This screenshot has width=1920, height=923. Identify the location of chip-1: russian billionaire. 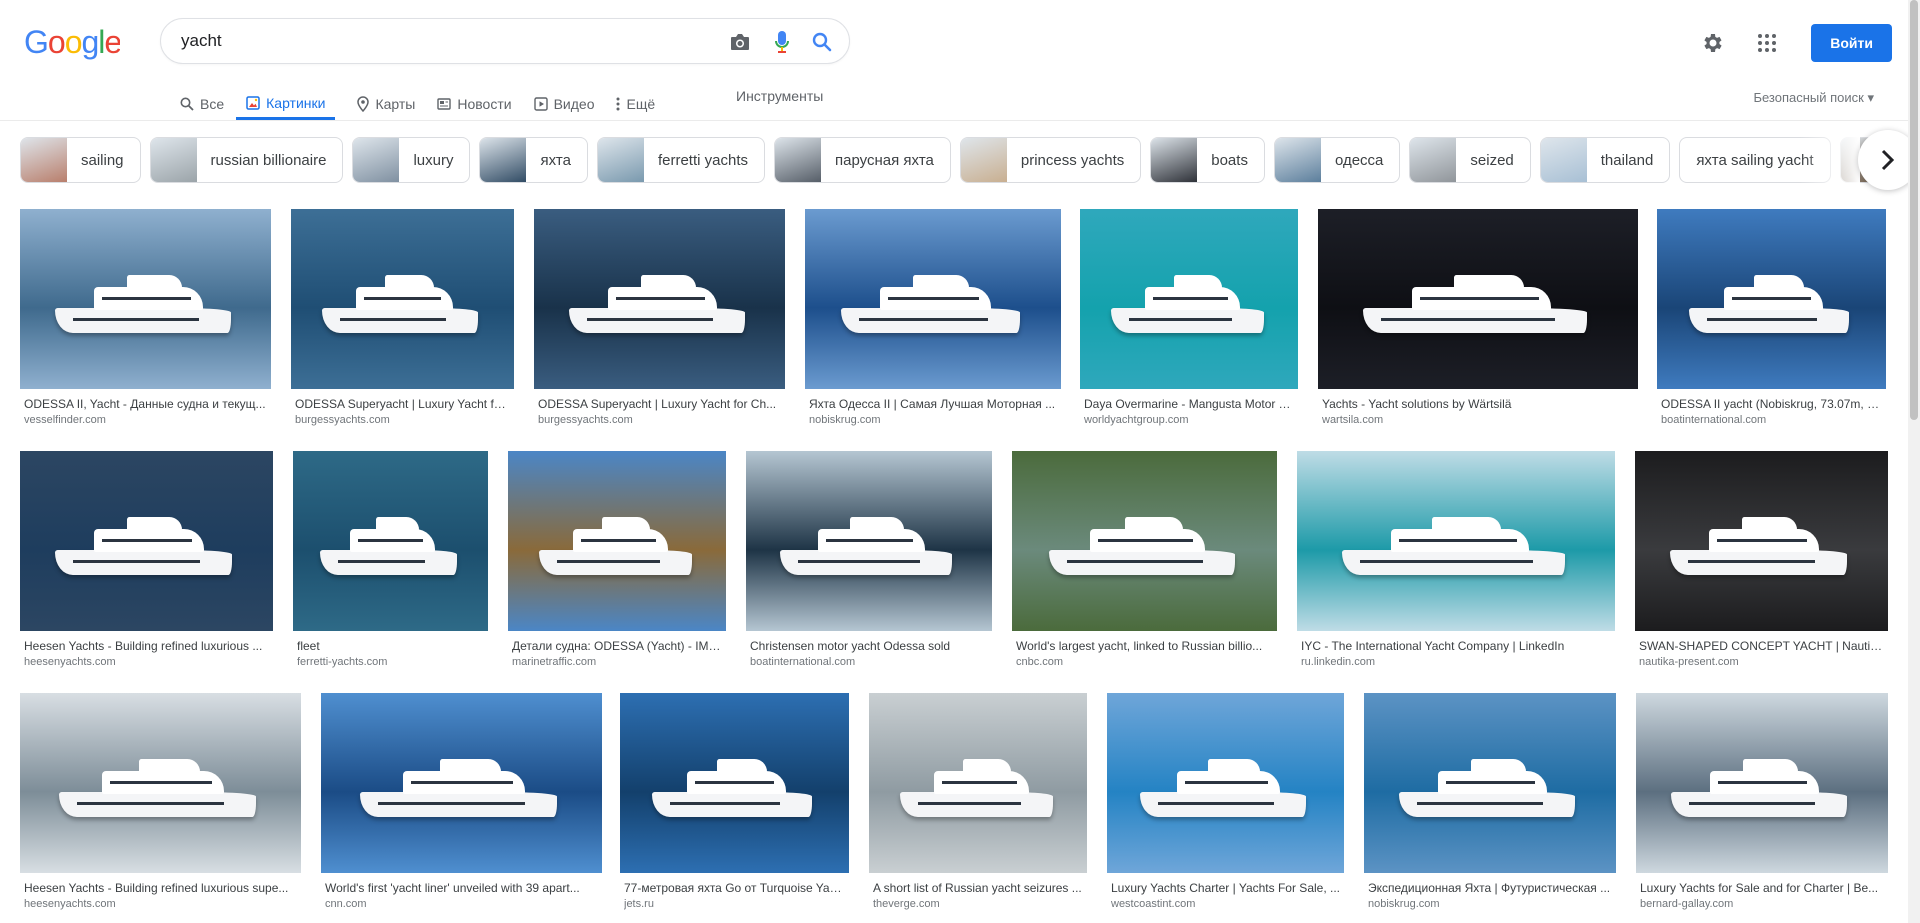
(246, 160).